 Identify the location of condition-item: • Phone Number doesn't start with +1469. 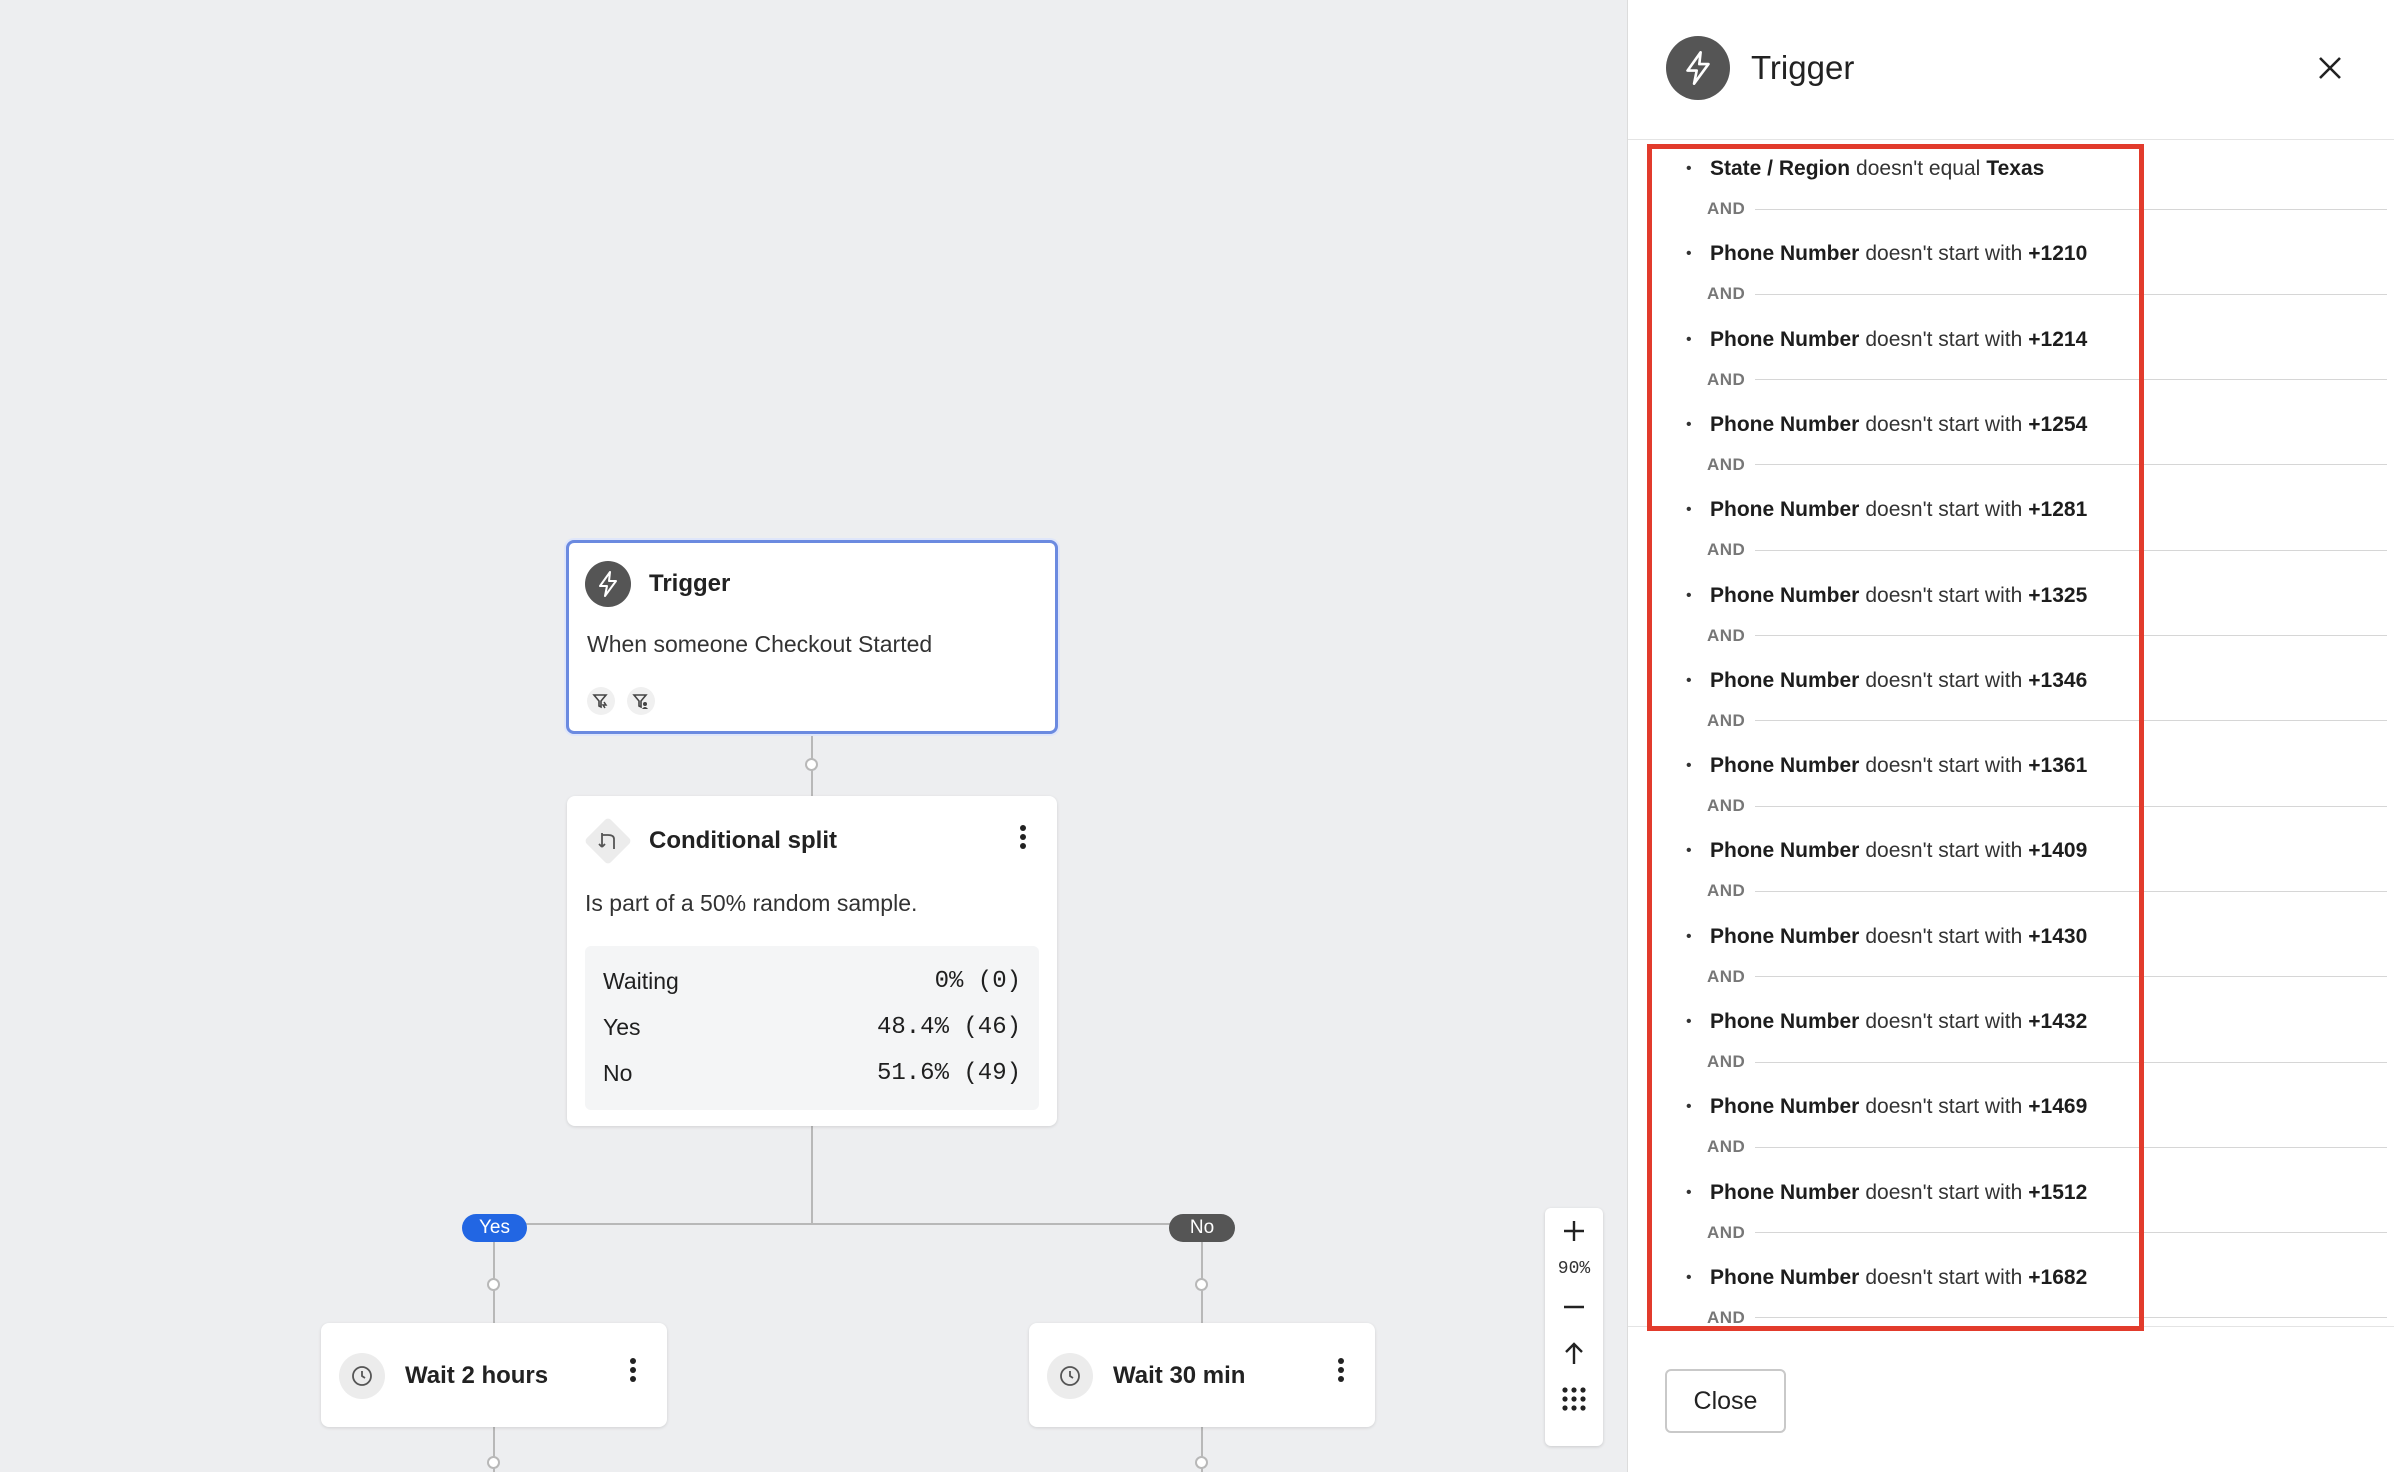
(1886, 1107).